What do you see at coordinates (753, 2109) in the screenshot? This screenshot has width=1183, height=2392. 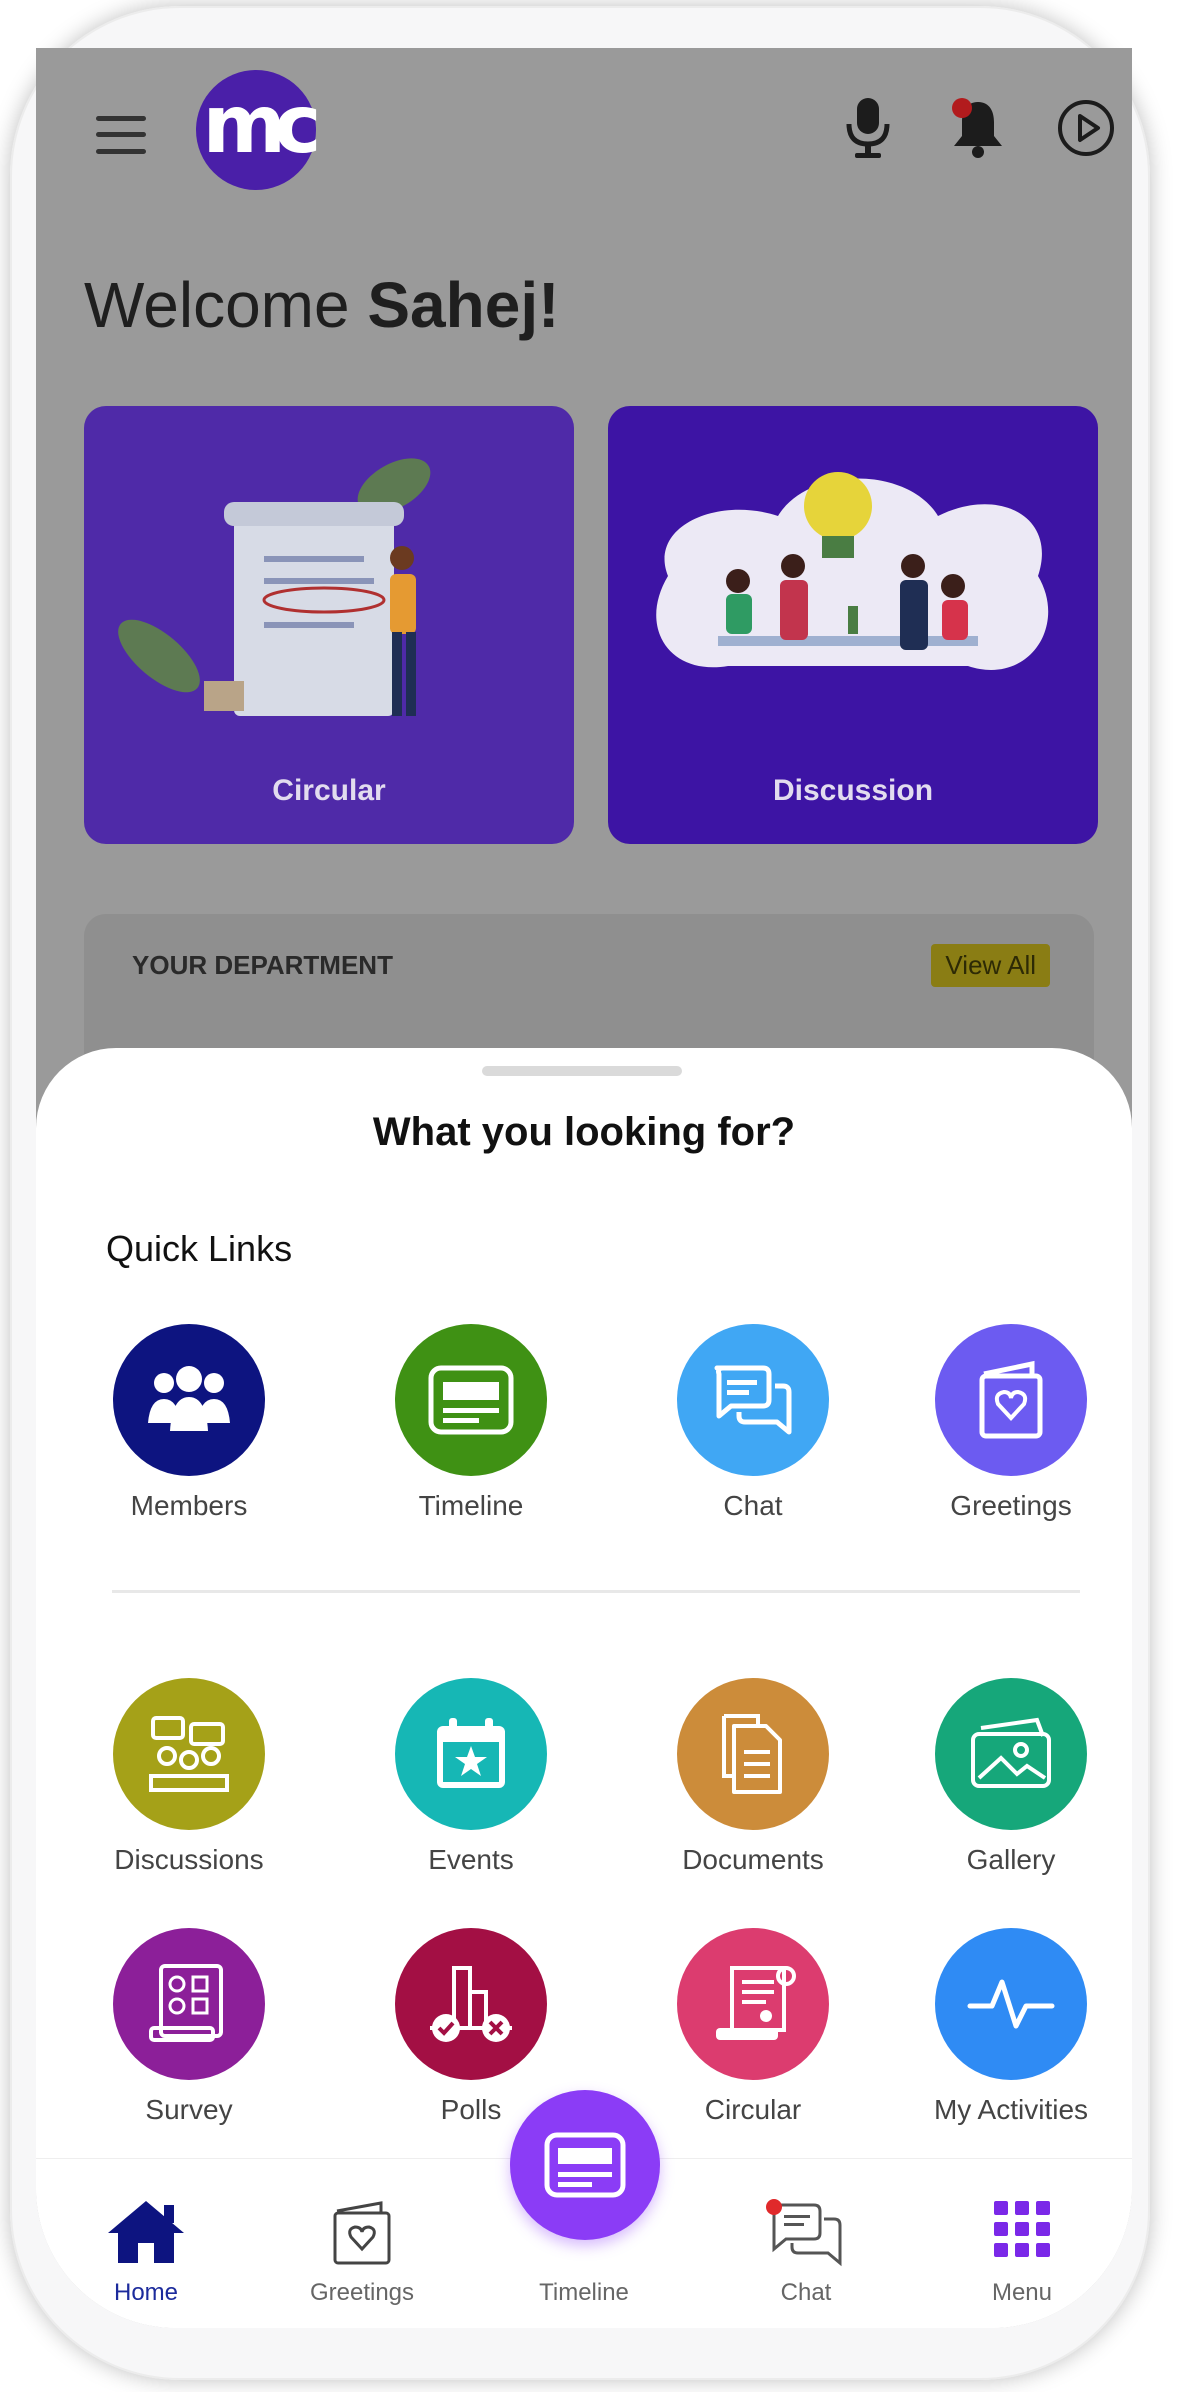 I see `link-label: Circular` at bounding box center [753, 2109].